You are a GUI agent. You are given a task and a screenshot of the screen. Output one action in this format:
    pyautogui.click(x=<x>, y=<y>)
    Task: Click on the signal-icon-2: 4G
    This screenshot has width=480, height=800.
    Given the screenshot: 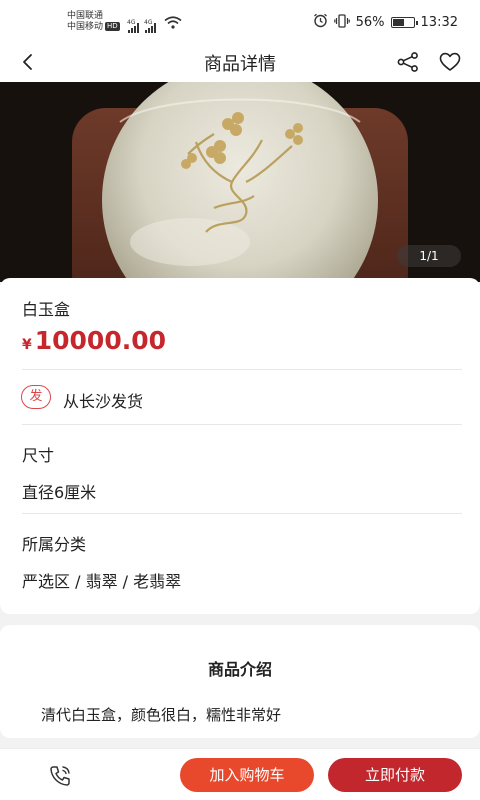 What is the action you would take?
    pyautogui.click(x=150, y=26)
    